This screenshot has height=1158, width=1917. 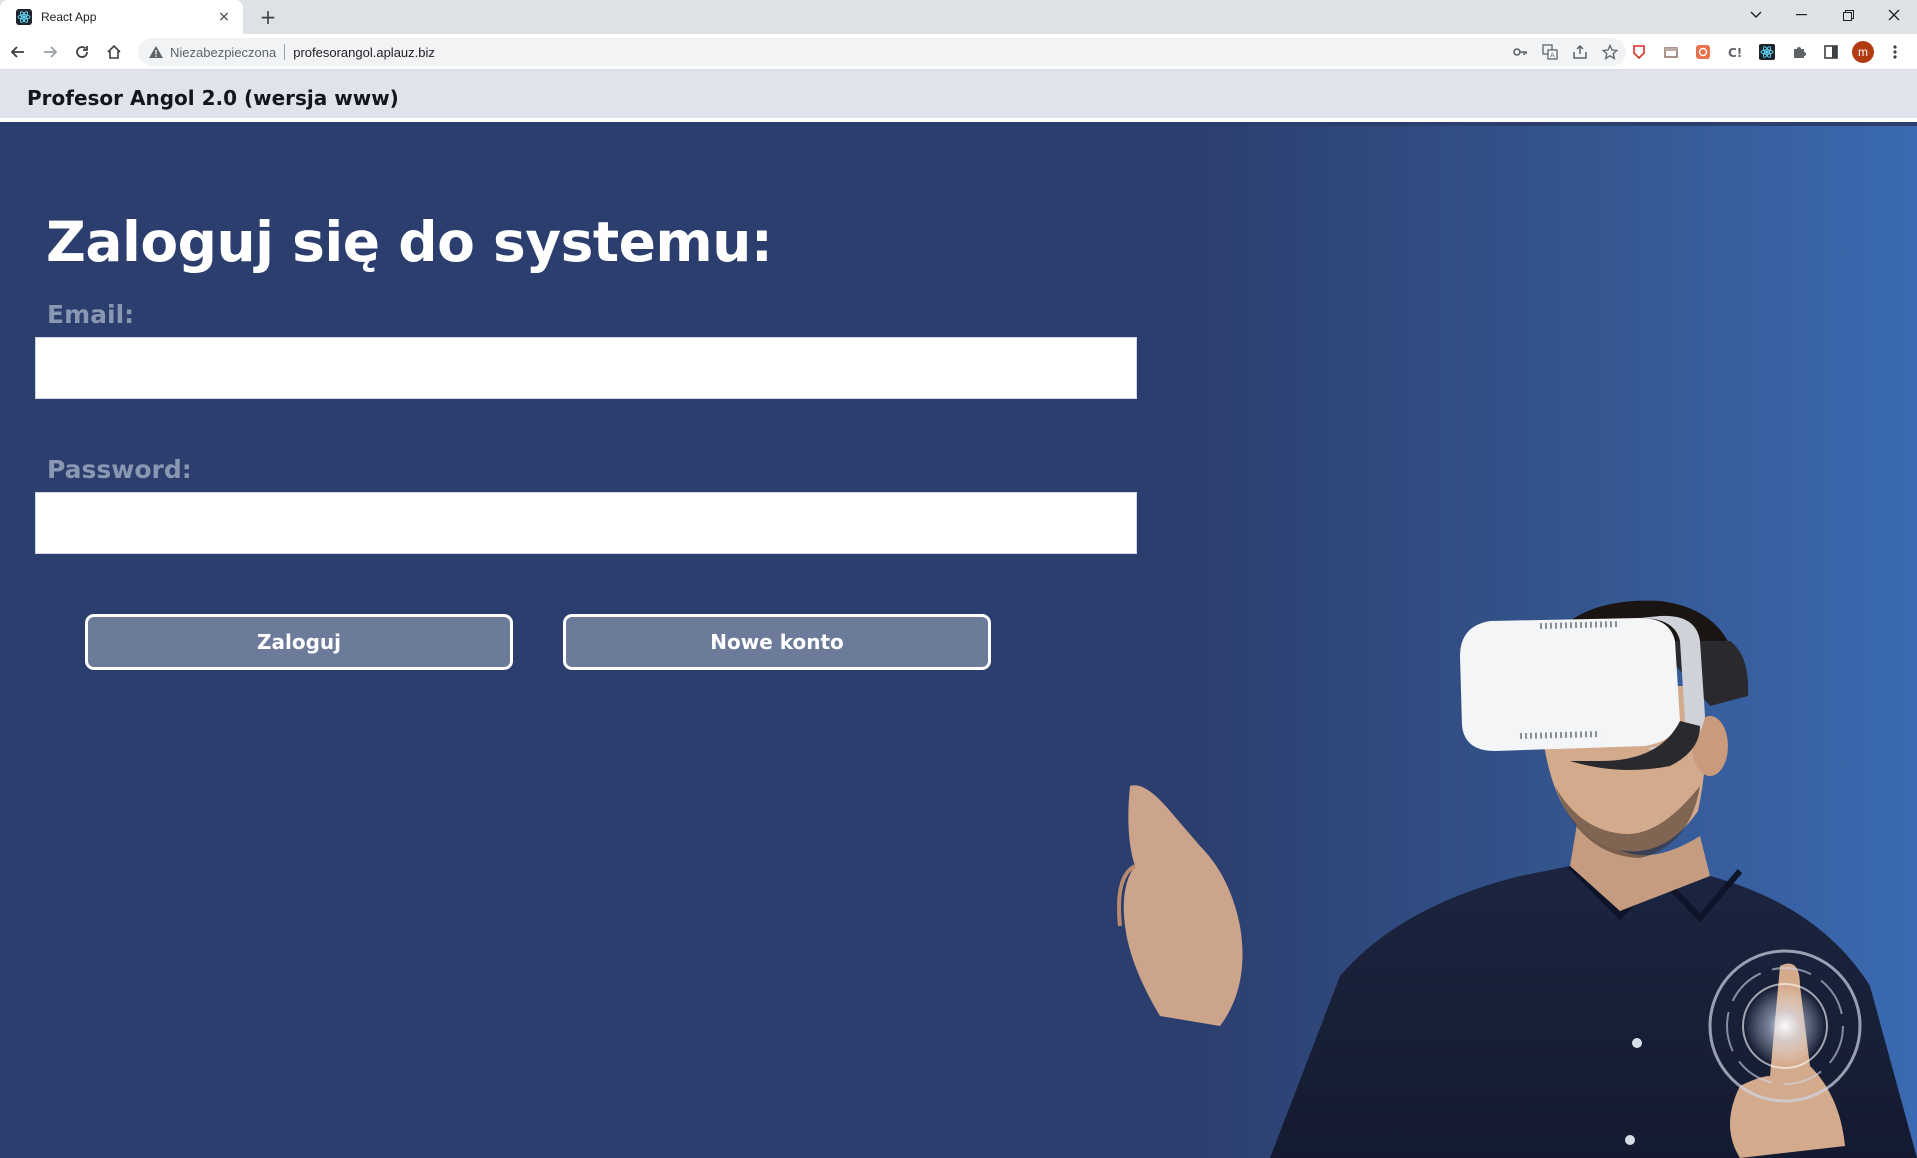 I want to click on extension-window-icon, so click(x=1671, y=52).